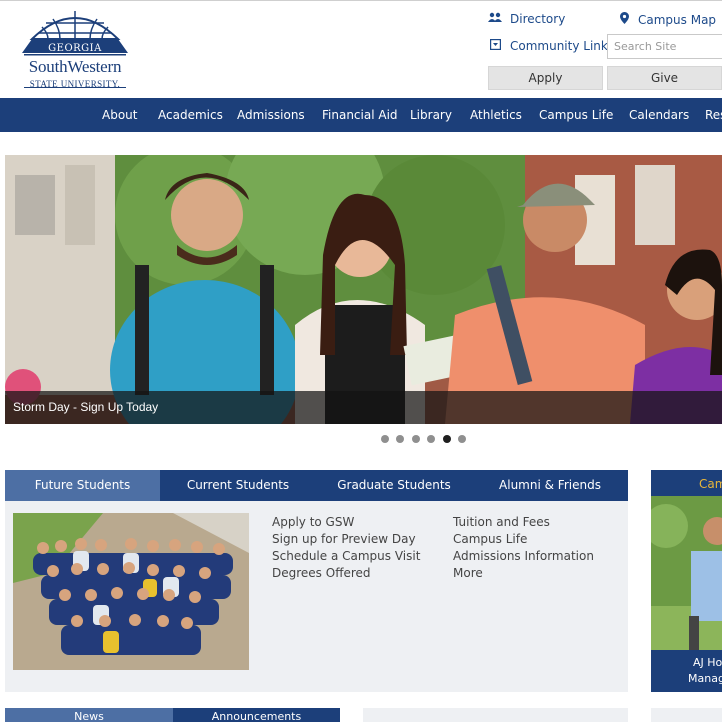  I want to click on logo-line-georgia: GEORGIA, so click(75, 48).